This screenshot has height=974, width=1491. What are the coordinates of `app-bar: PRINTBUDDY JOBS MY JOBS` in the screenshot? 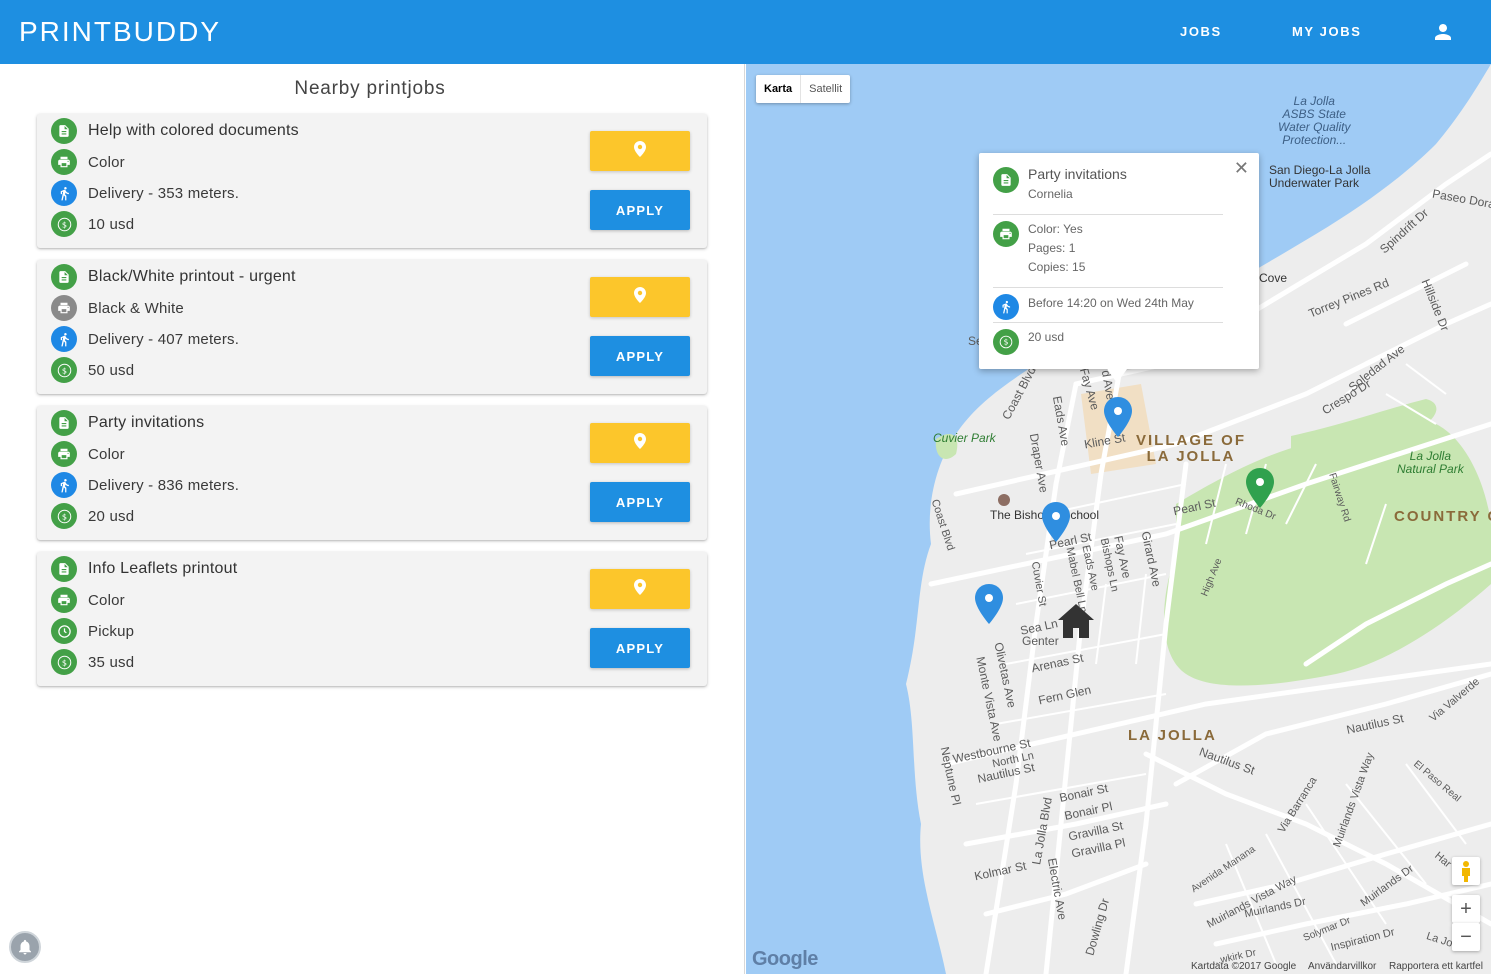 It's located at (745, 32).